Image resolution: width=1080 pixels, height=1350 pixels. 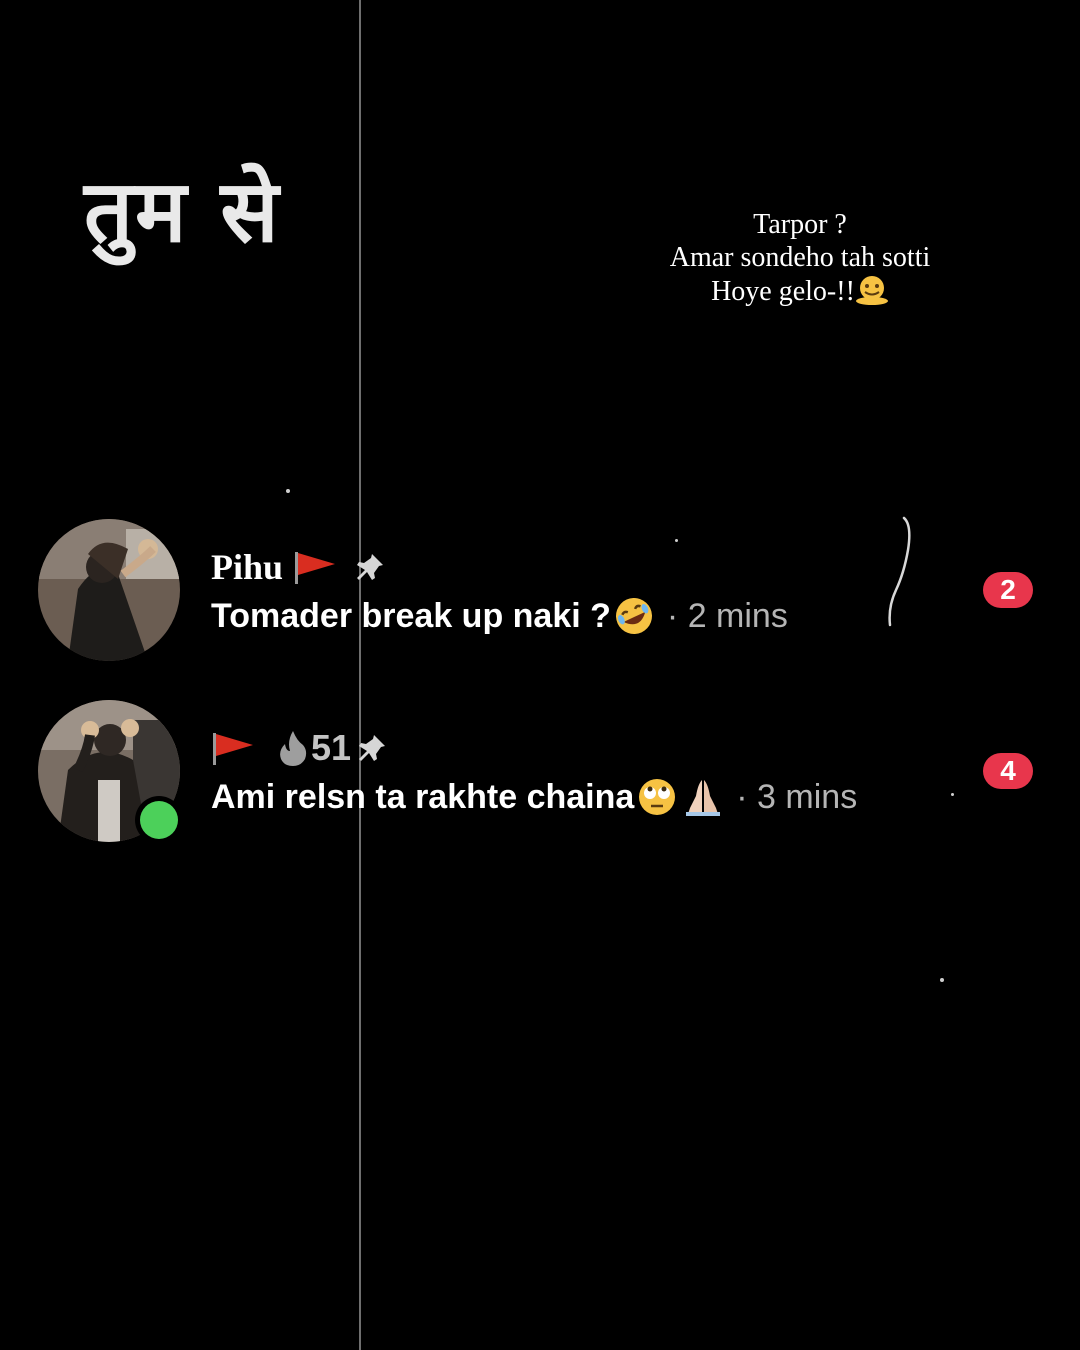 I want to click on caption-line-3: Hoye gelo-!!, so click(x=800, y=291).